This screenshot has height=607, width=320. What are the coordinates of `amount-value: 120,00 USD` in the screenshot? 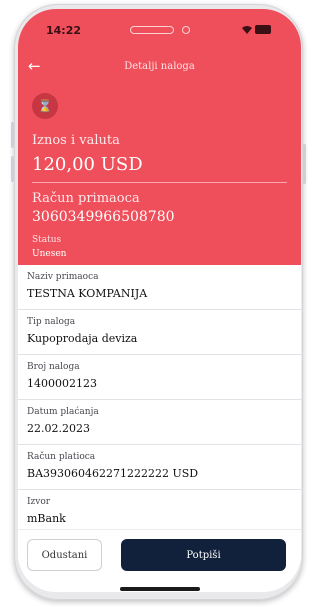 It's located at (87, 164).